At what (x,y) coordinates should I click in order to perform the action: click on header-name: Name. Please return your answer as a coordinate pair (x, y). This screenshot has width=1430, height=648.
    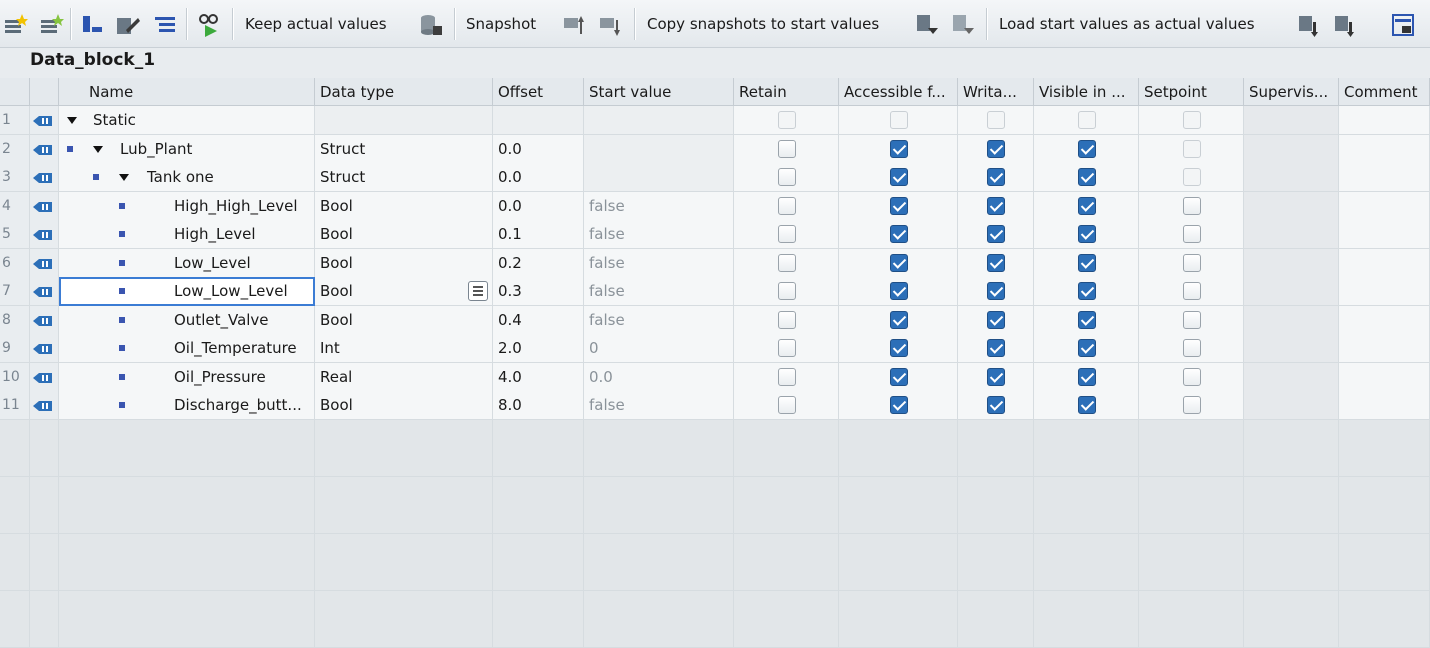
    Looking at the image, I should click on (187, 92).